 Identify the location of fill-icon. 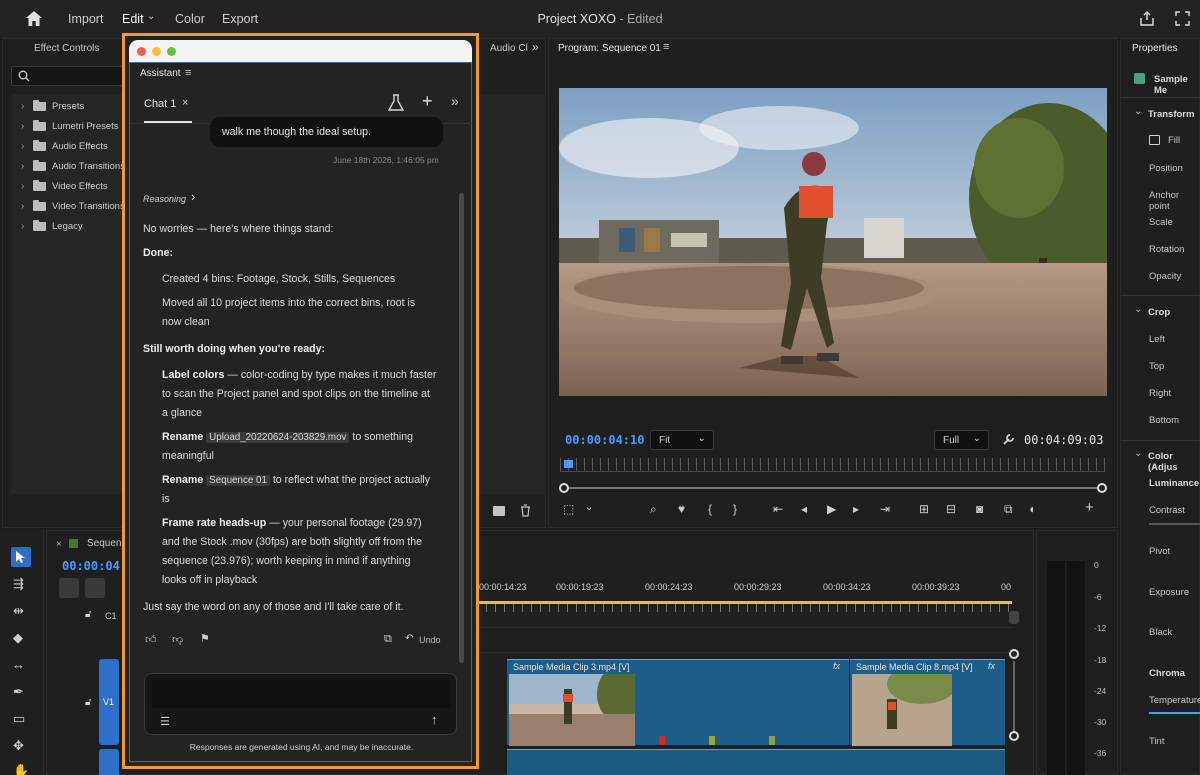
(1154, 140).